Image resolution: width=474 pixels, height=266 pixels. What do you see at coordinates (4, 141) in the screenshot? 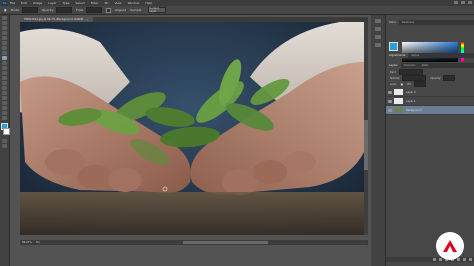
I see `quick-mask-icon` at bounding box center [4, 141].